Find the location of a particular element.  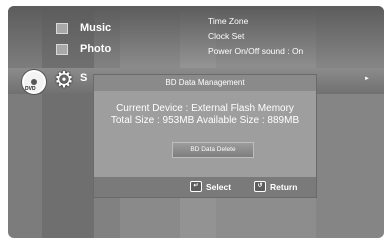

menu-item-photo: Photo is located at coordinates (83, 49).